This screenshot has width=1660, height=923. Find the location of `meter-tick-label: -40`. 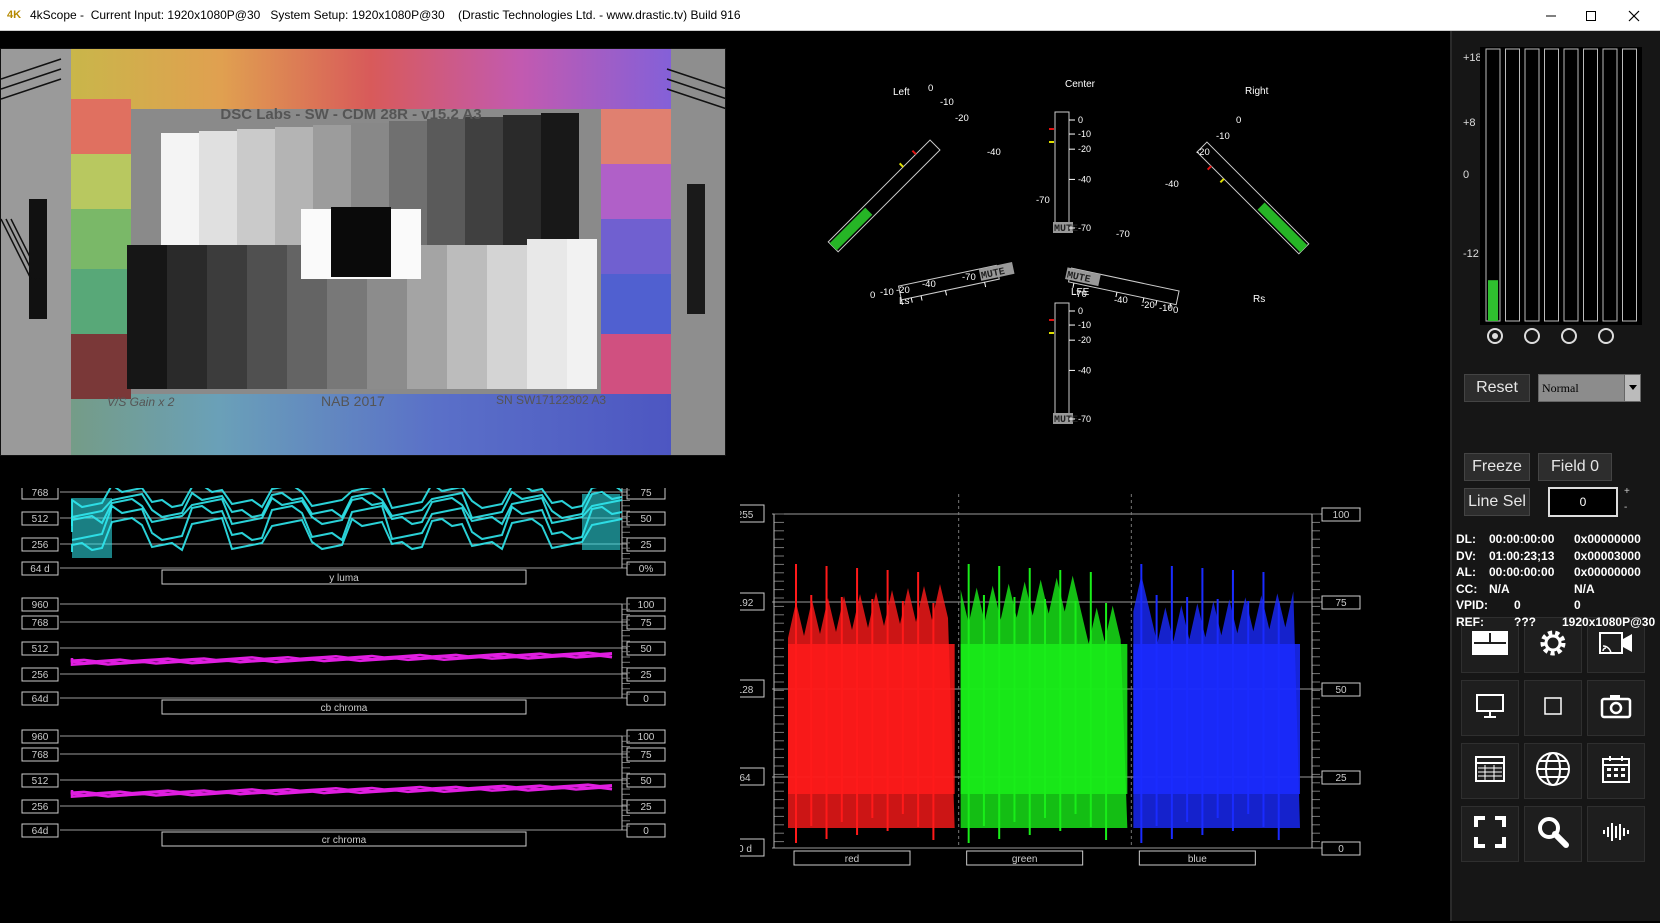

meter-tick-label: -40 is located at coordinates (1084, 179).